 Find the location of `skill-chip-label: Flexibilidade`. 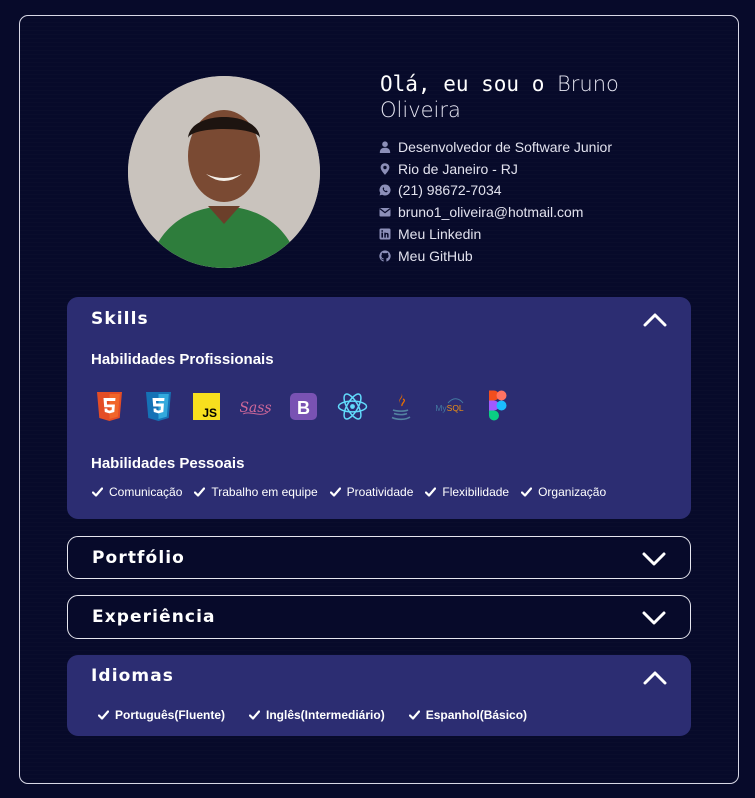

skill-chip-label: Flexibilidade is located at coordinates (476, 492).